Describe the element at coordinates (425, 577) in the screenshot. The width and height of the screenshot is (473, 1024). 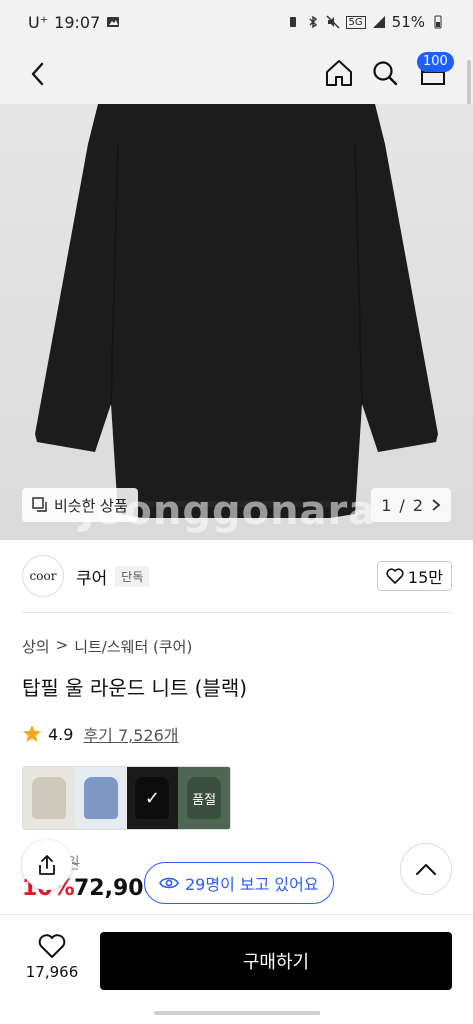
I see `brand-like-count: 15만` at that location.